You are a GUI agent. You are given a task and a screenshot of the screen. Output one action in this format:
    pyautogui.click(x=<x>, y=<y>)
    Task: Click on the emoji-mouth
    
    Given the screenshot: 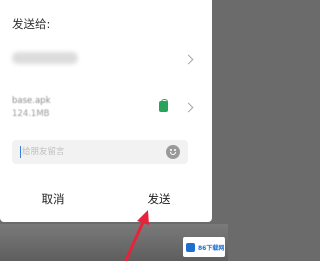 What is the action you would take?
    pyautogui.click(x=173, y=153)
    